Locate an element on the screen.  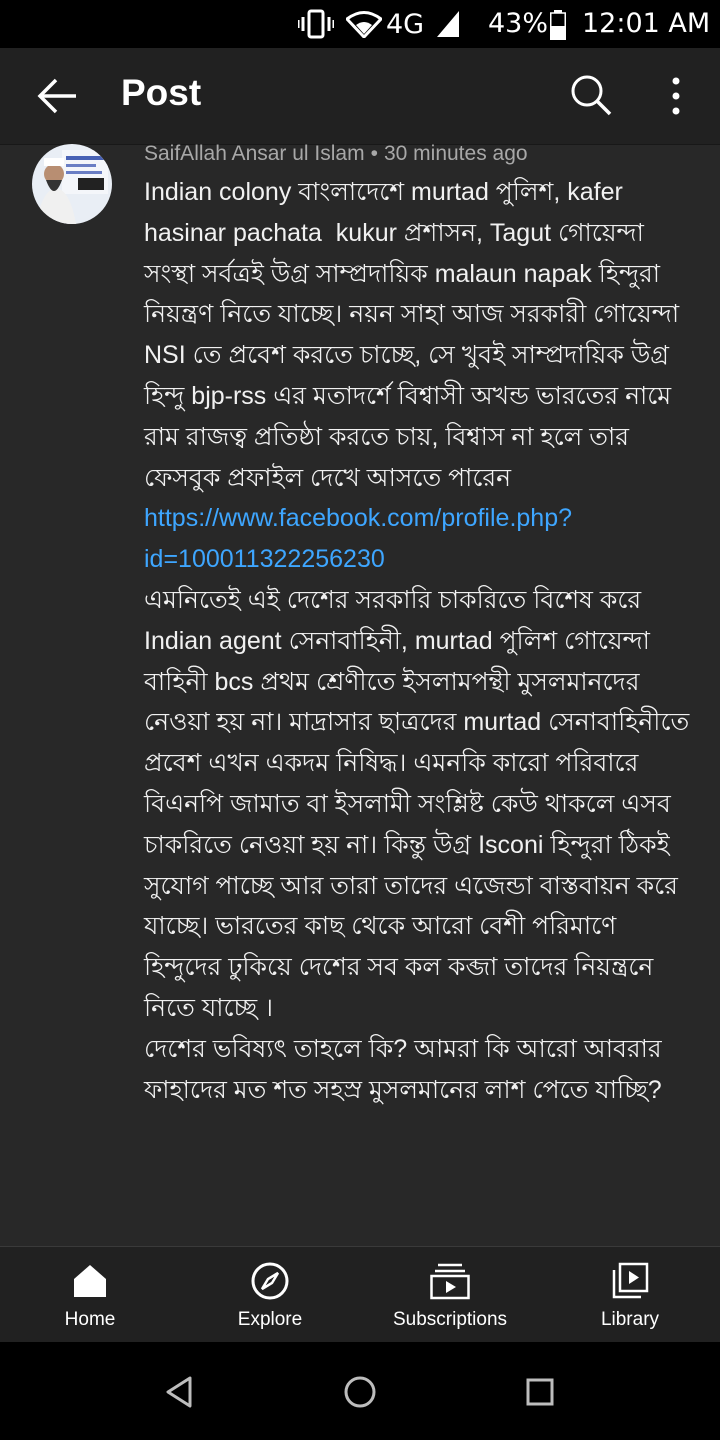
nav-library-label: Library is located at coordinates (630, 1319).